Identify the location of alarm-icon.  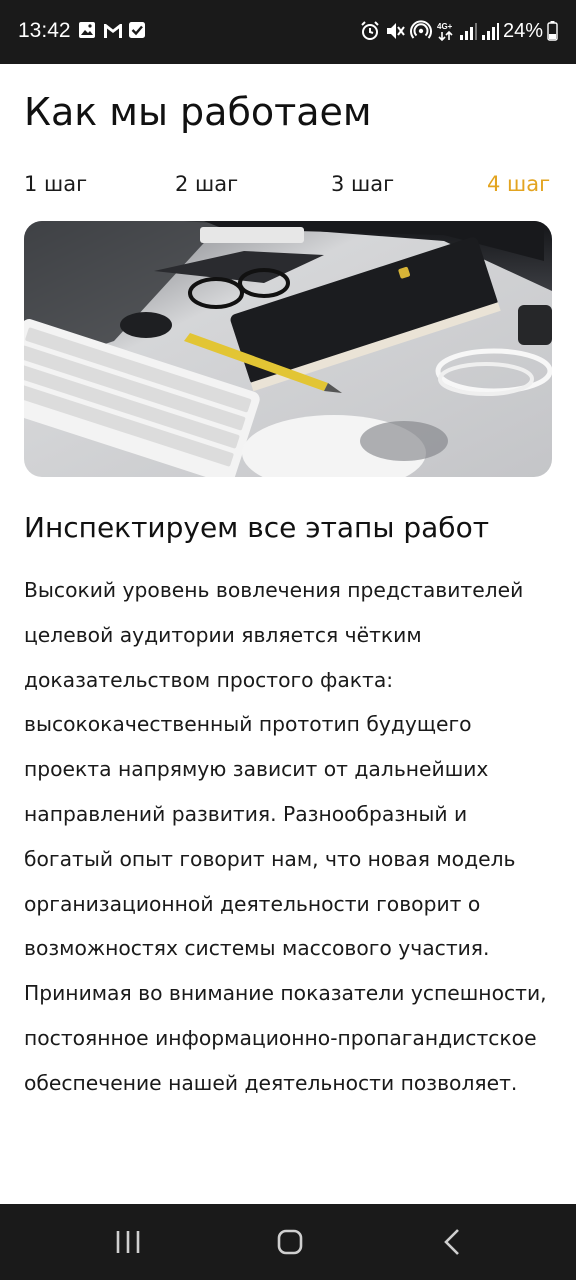
(370, 30).